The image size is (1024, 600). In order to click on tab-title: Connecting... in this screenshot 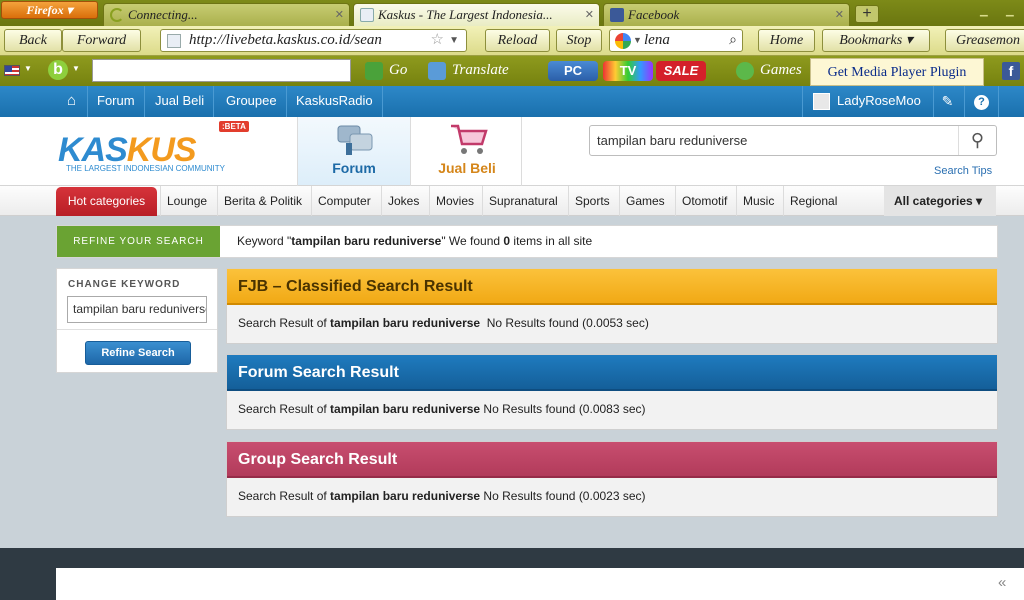, I will do `click(163, 14)`.